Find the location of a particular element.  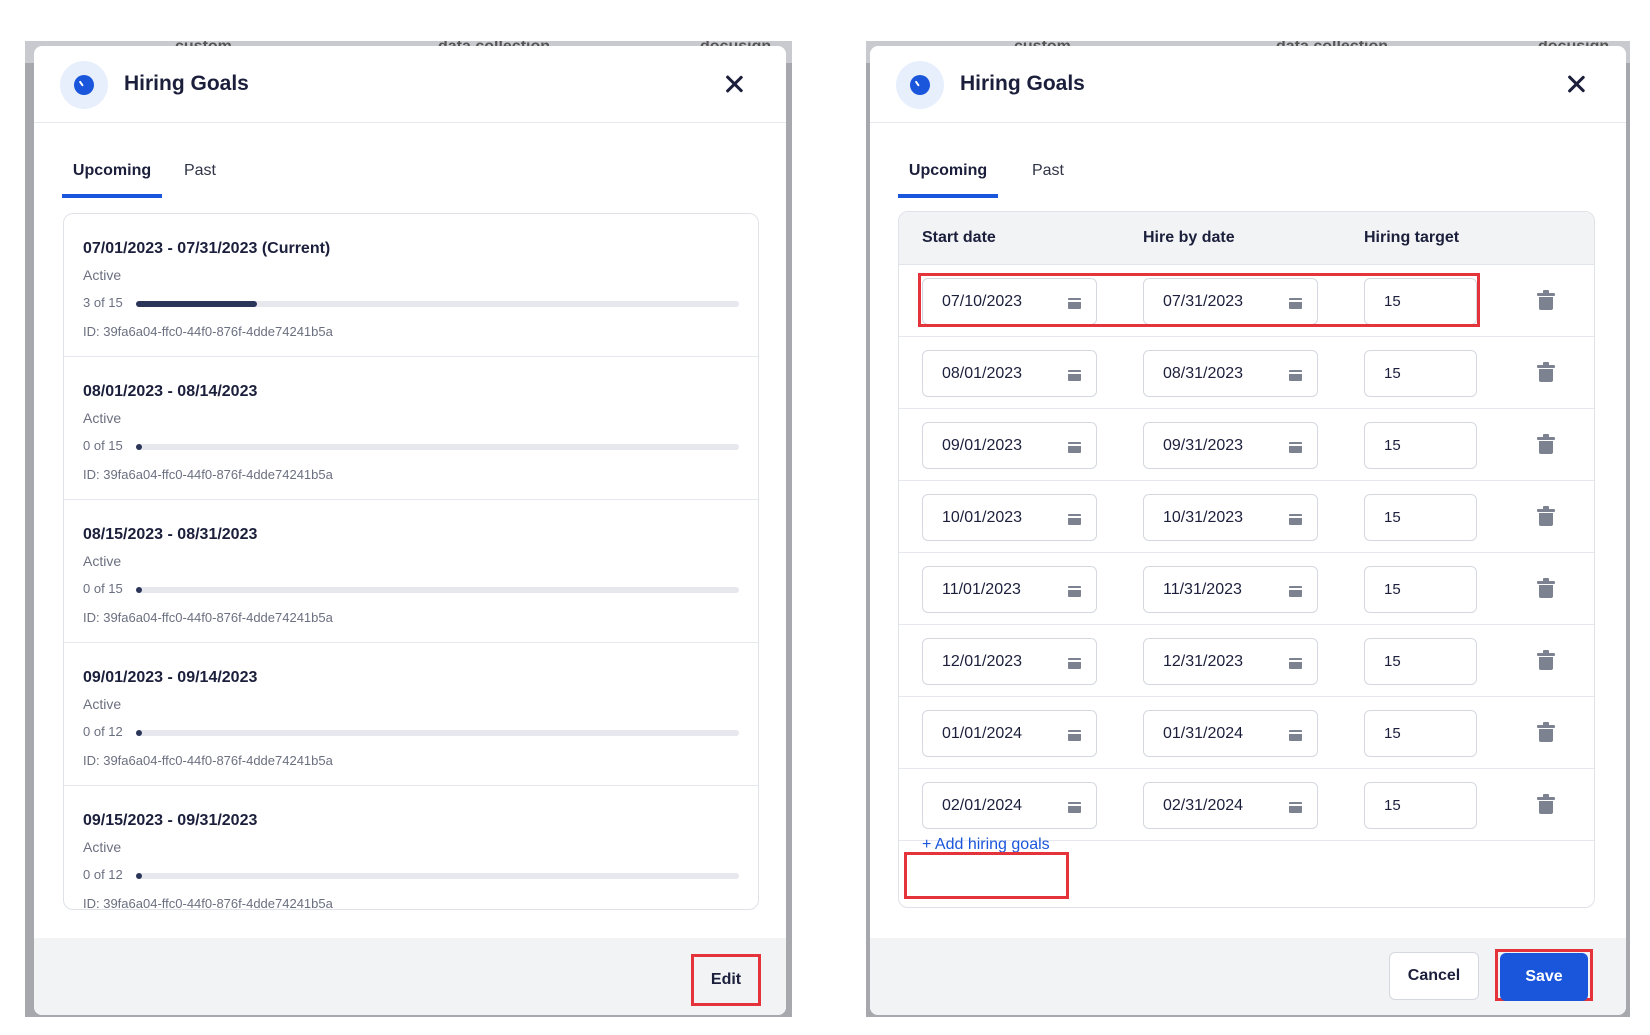

hire-by-date-value: 01/31/2024 is located at coordinates (1203, 733).